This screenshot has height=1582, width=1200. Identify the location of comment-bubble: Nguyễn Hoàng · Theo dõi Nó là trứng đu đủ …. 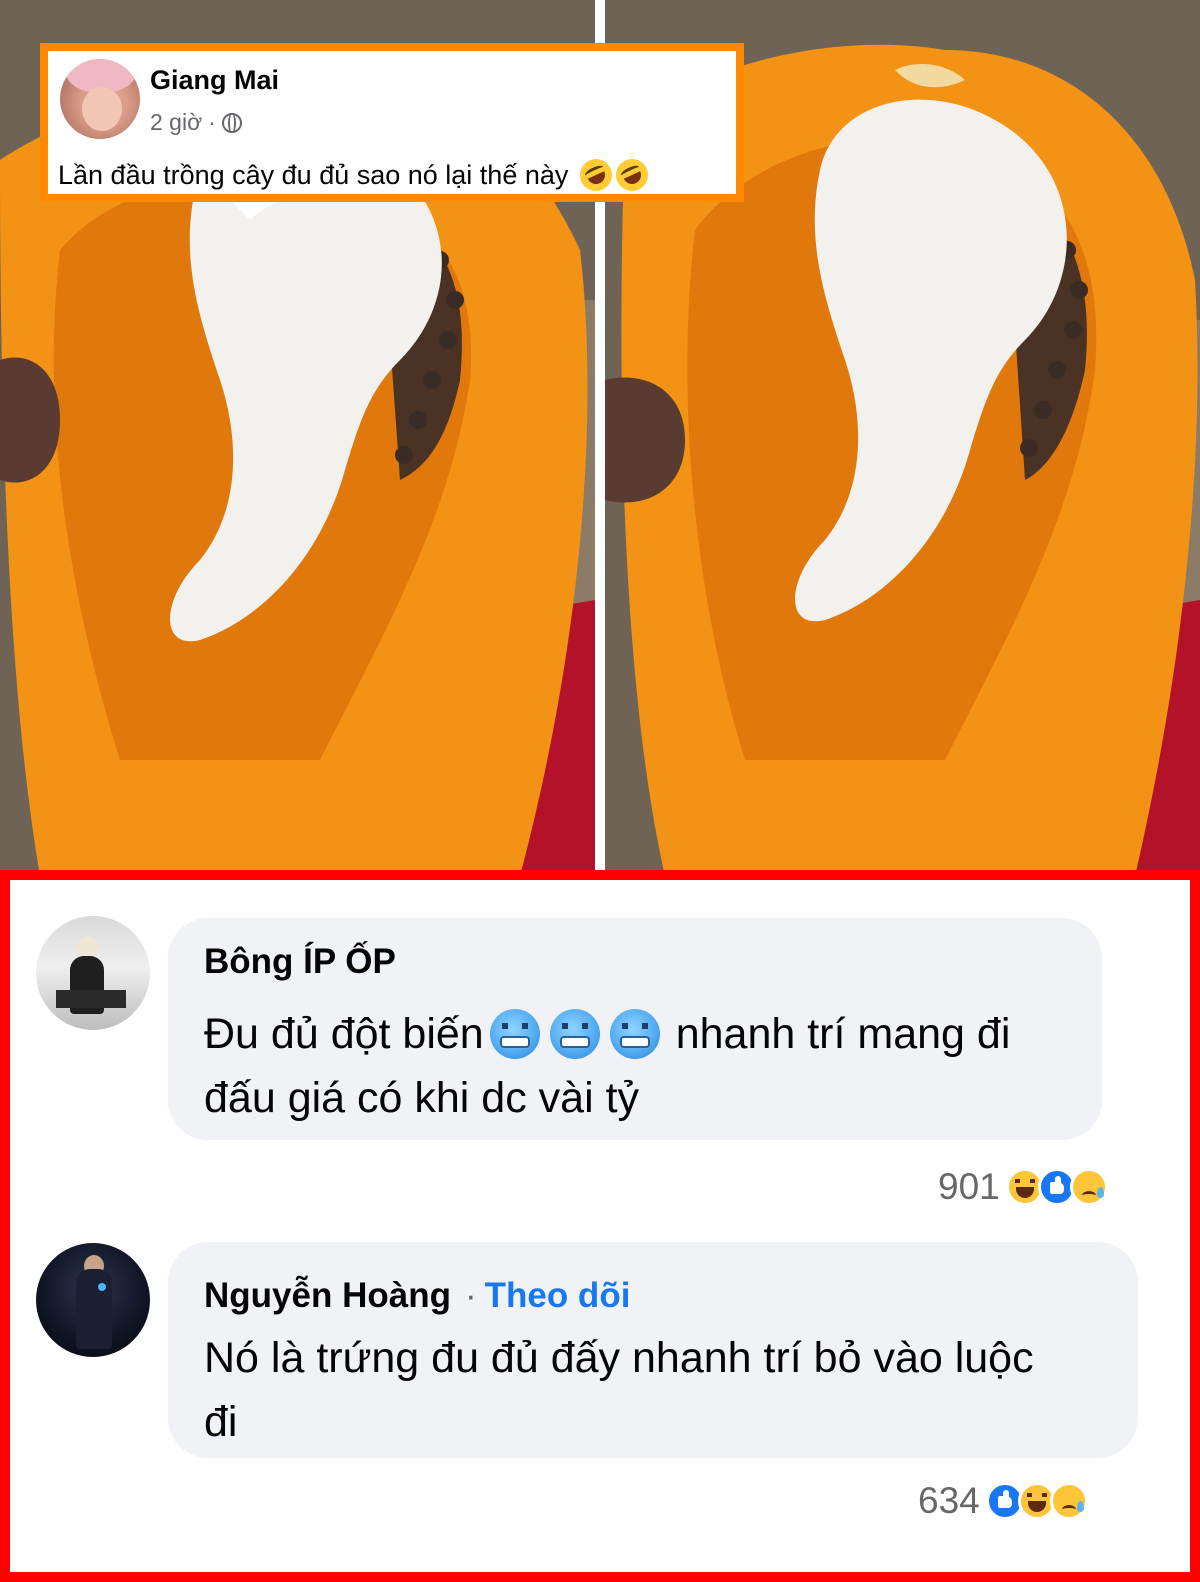
(653, 1350).